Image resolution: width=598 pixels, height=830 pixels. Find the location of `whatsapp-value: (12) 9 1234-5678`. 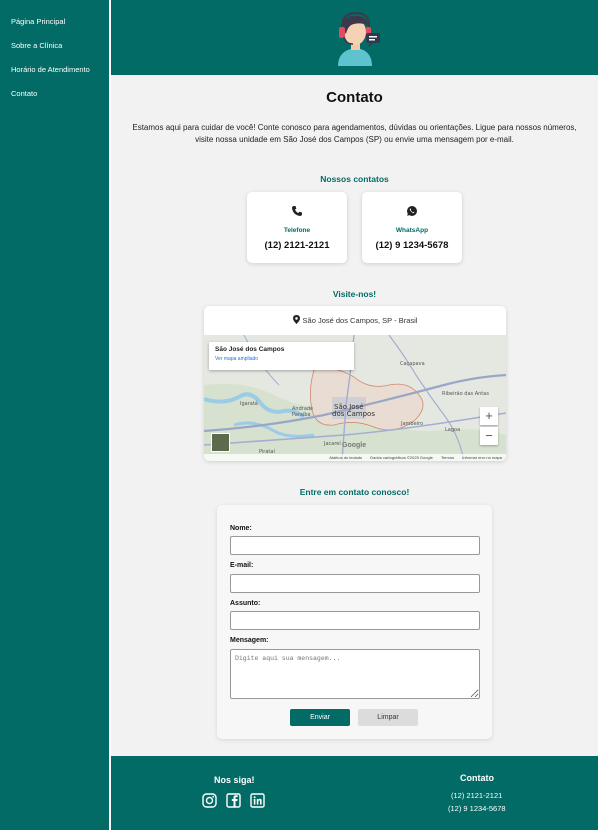

whatsapp-value: (12) 9 1234-5678 is located at coordinates (412, 245).